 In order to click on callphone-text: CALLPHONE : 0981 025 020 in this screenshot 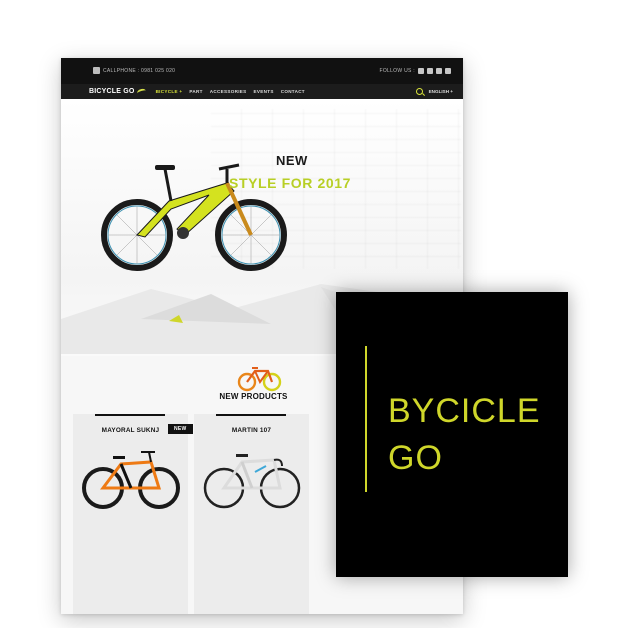, I will do `click(139, 71)`.